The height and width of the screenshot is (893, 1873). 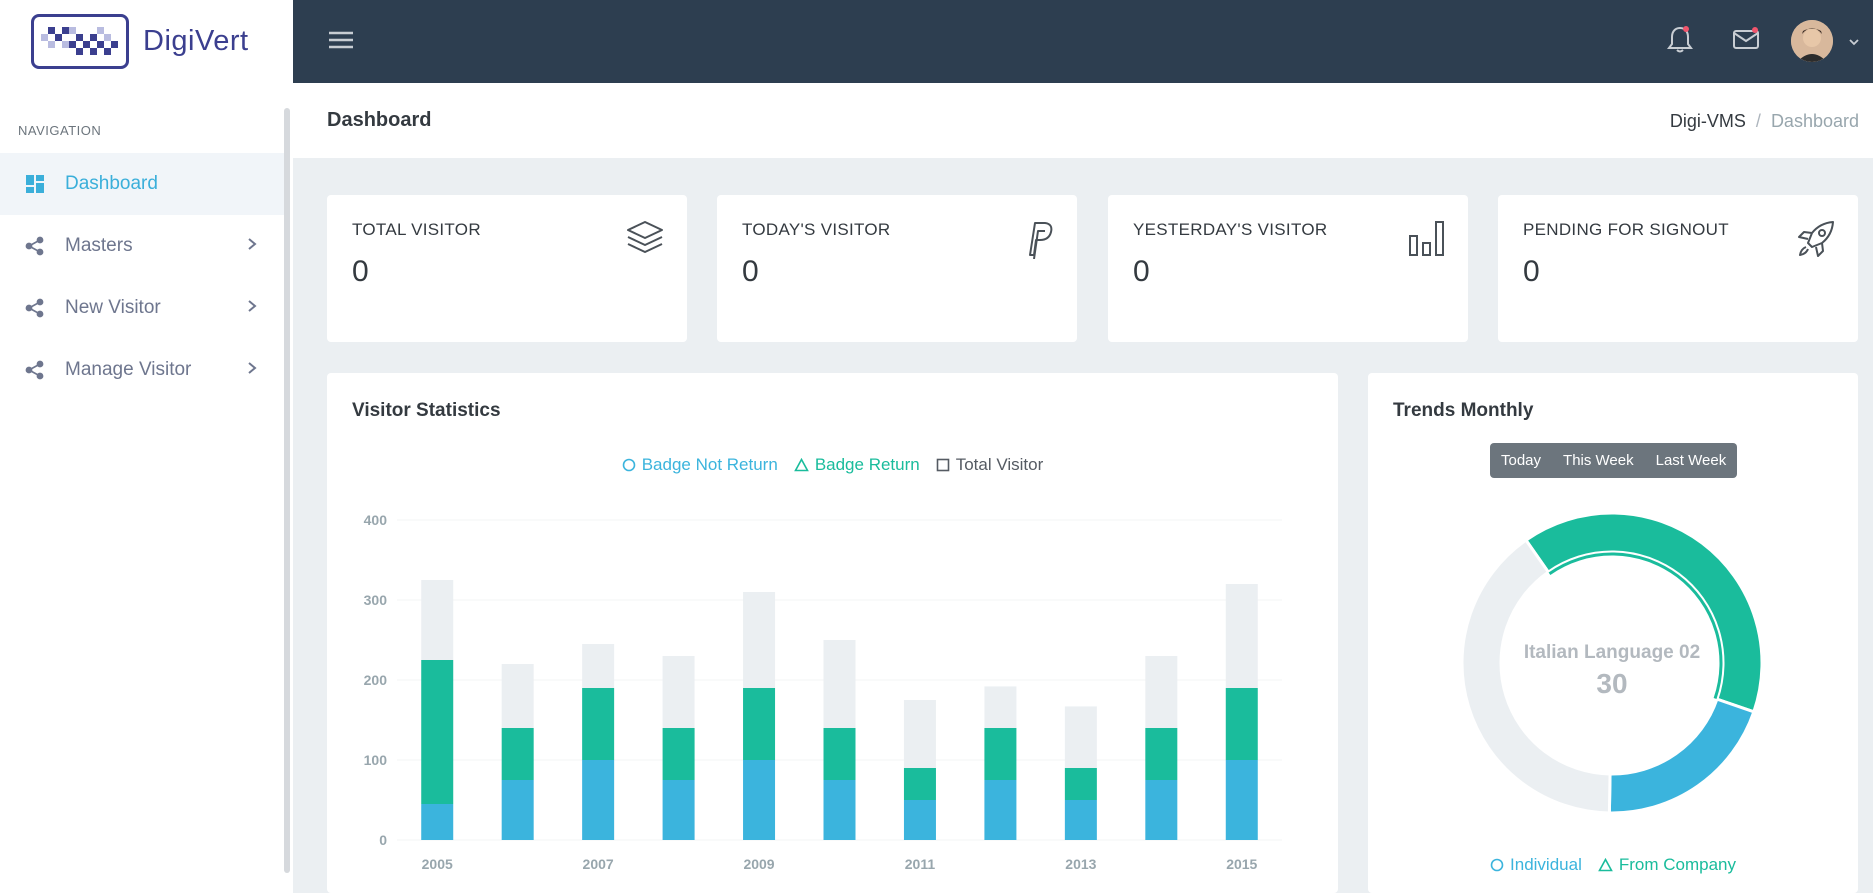 I want to click on stat-label: YESTERDAY'S VISITOR, so click(x=1230, y=229).